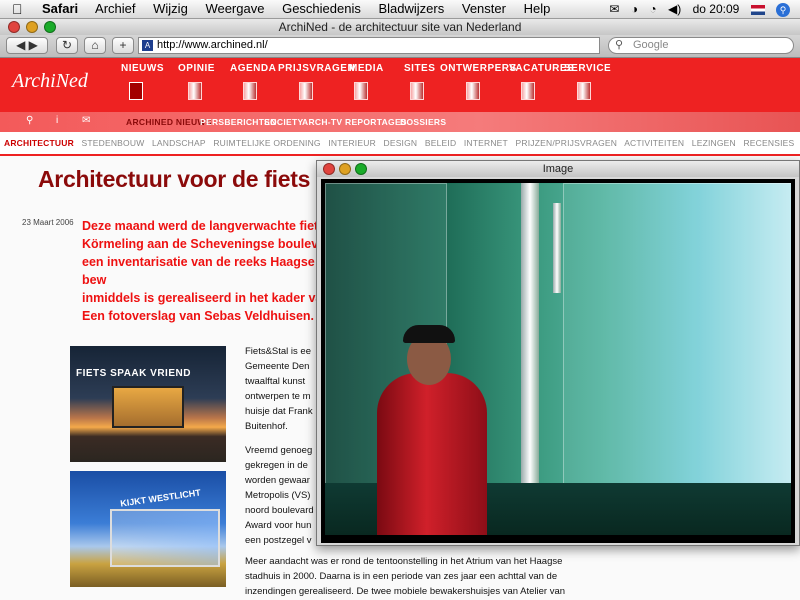  What do you see at coordinates (419, 68) in the screenshot?
I see `nav-sites: SITES` at bounding box center [419, 68].